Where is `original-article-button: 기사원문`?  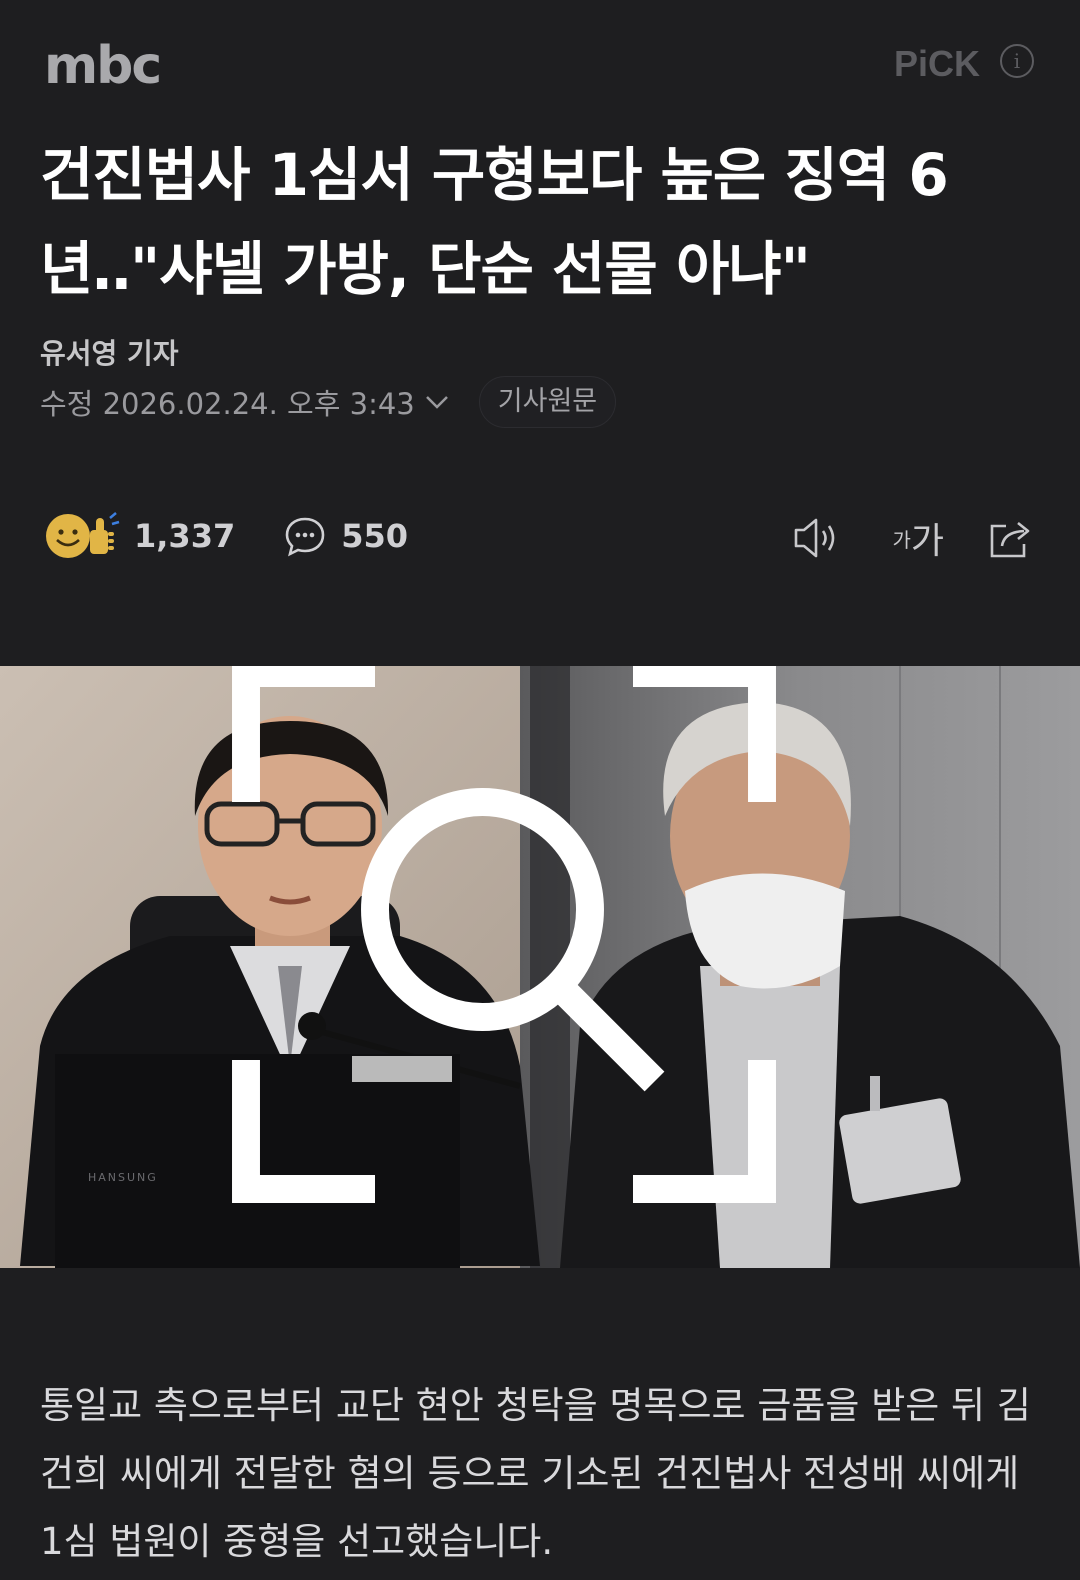
original-article-button: 기사원문 is located at coordinates (547, 402).